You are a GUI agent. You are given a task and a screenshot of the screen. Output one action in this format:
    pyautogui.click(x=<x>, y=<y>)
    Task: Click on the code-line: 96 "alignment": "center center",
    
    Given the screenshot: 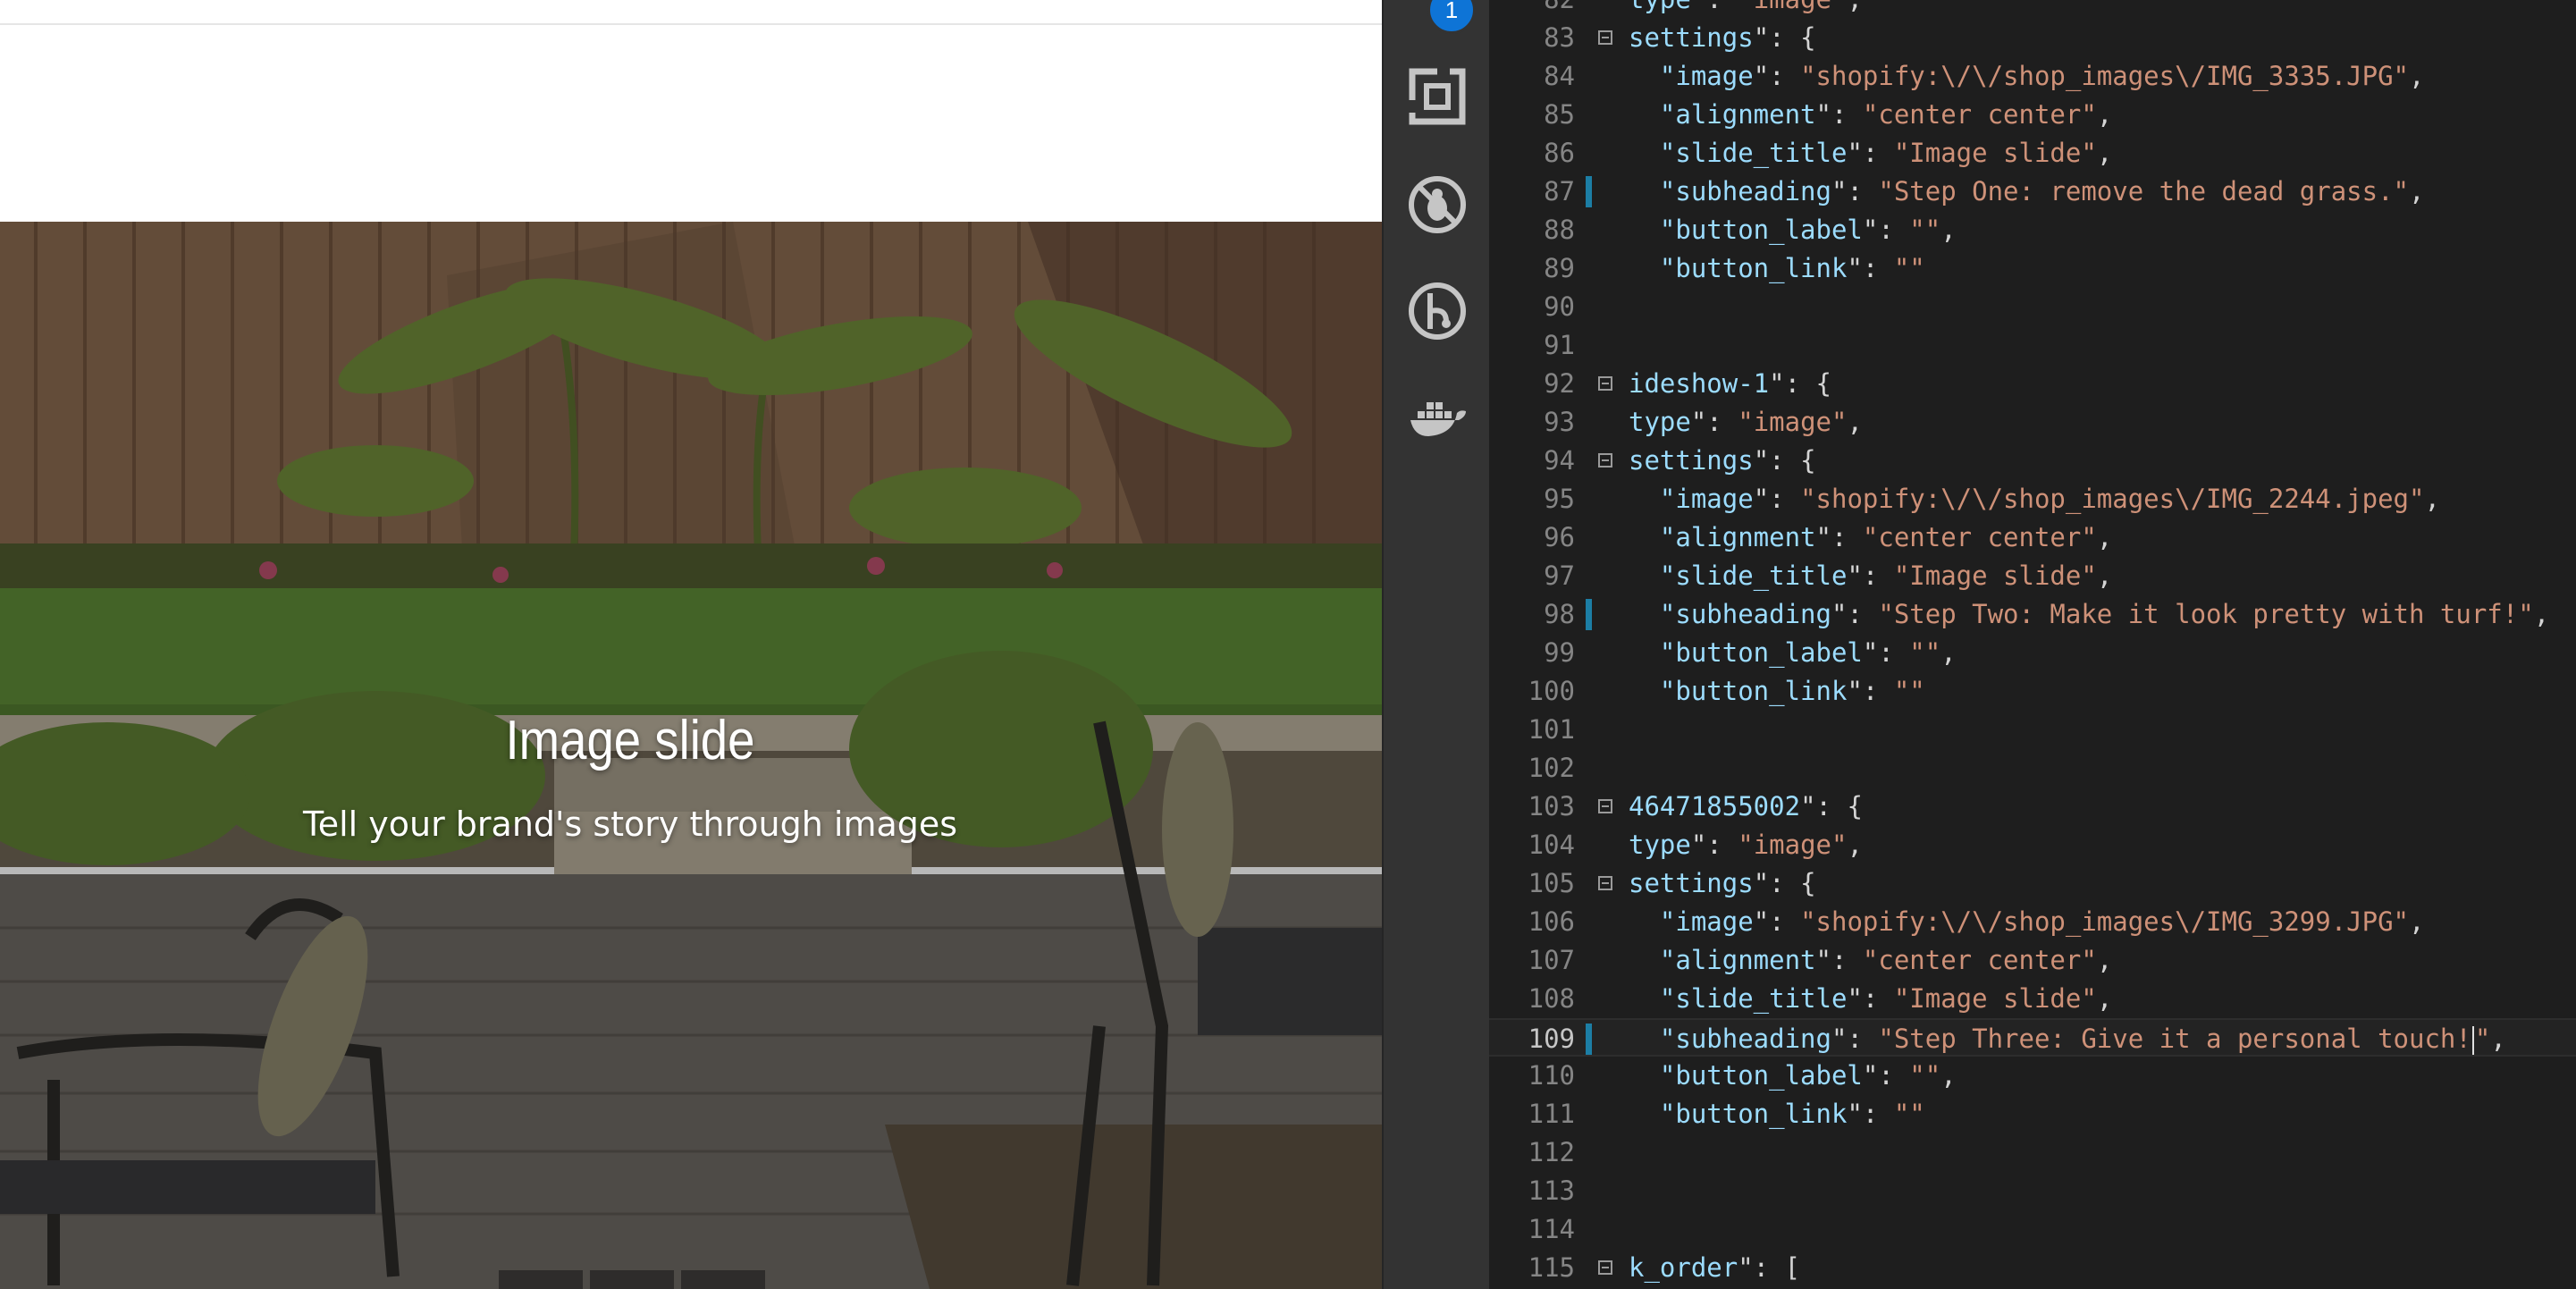 What is the action you would take?
    pyautogui.click(x=2033, y=537)
    